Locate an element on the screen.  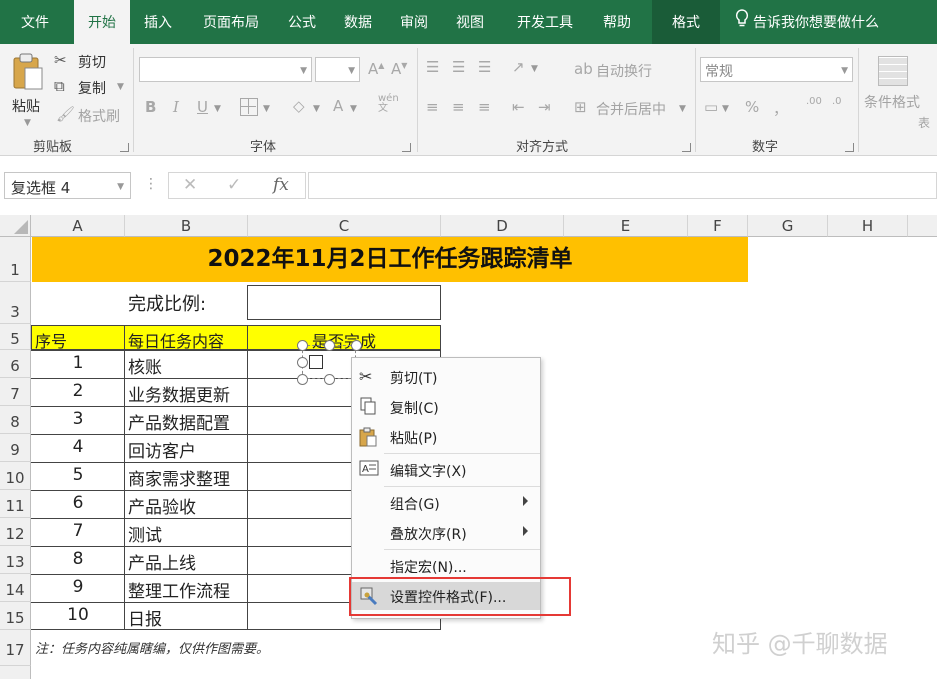
task-name: 整理工作流程 is located at coordinates (187, 589).